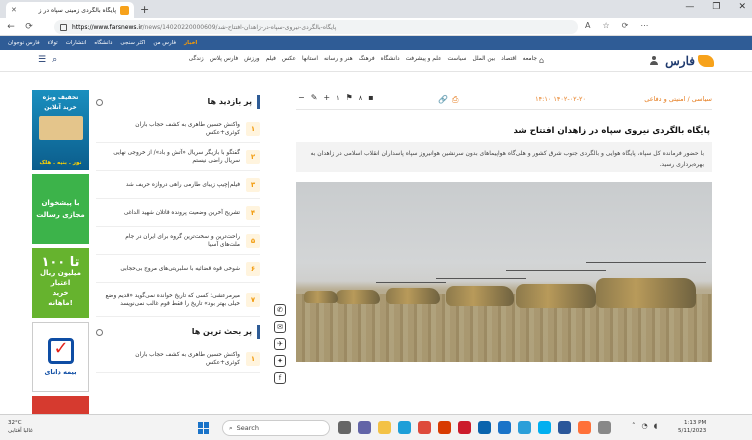 This screenshot has width=752, height=440. Describe the element at coordinates (455, 100) in the screenshot. I see `print-icon: ⎙` at that location.